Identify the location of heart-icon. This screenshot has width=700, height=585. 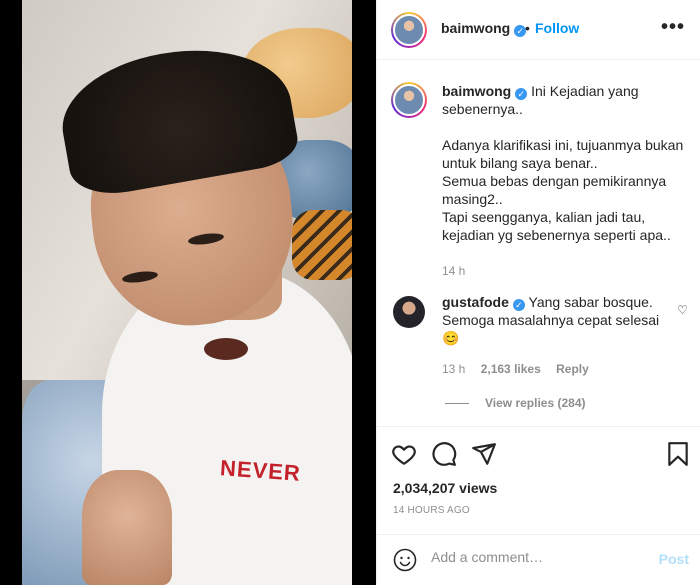
(404, 454).